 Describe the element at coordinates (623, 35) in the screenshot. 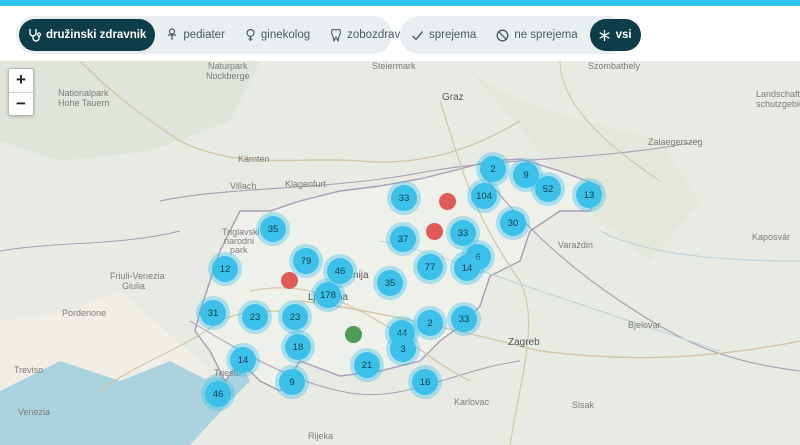

I see `filter-label: vsi` at that location.